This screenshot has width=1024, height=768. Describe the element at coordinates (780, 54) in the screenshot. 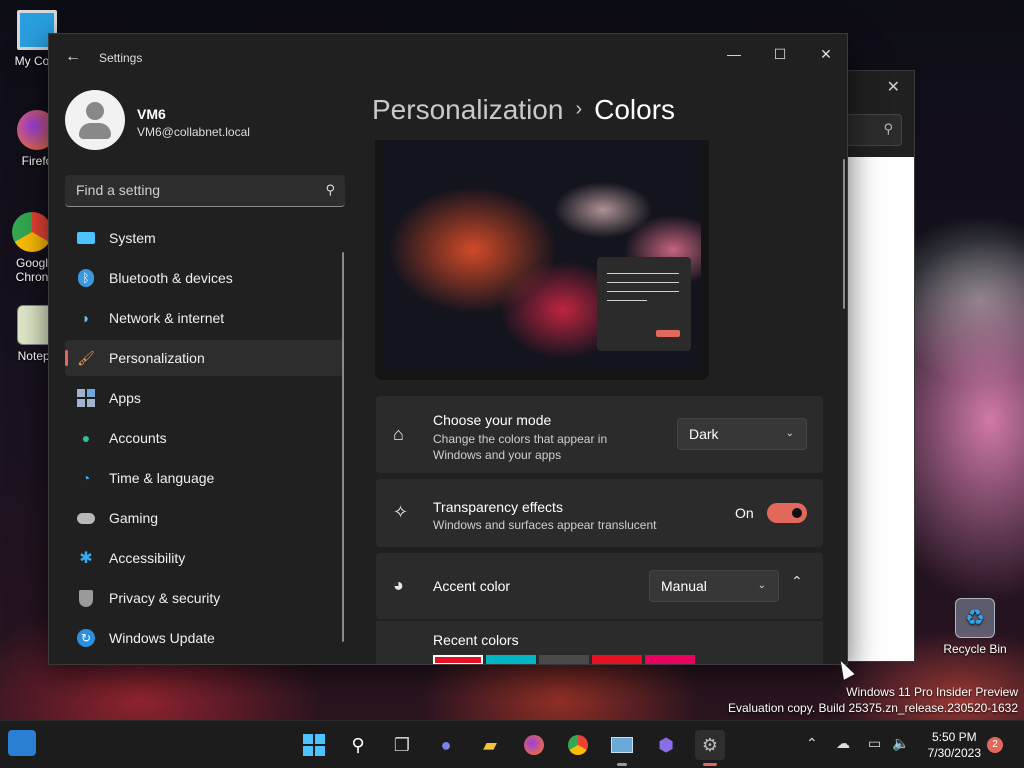

I see `maximize-button: ☐` at that location.